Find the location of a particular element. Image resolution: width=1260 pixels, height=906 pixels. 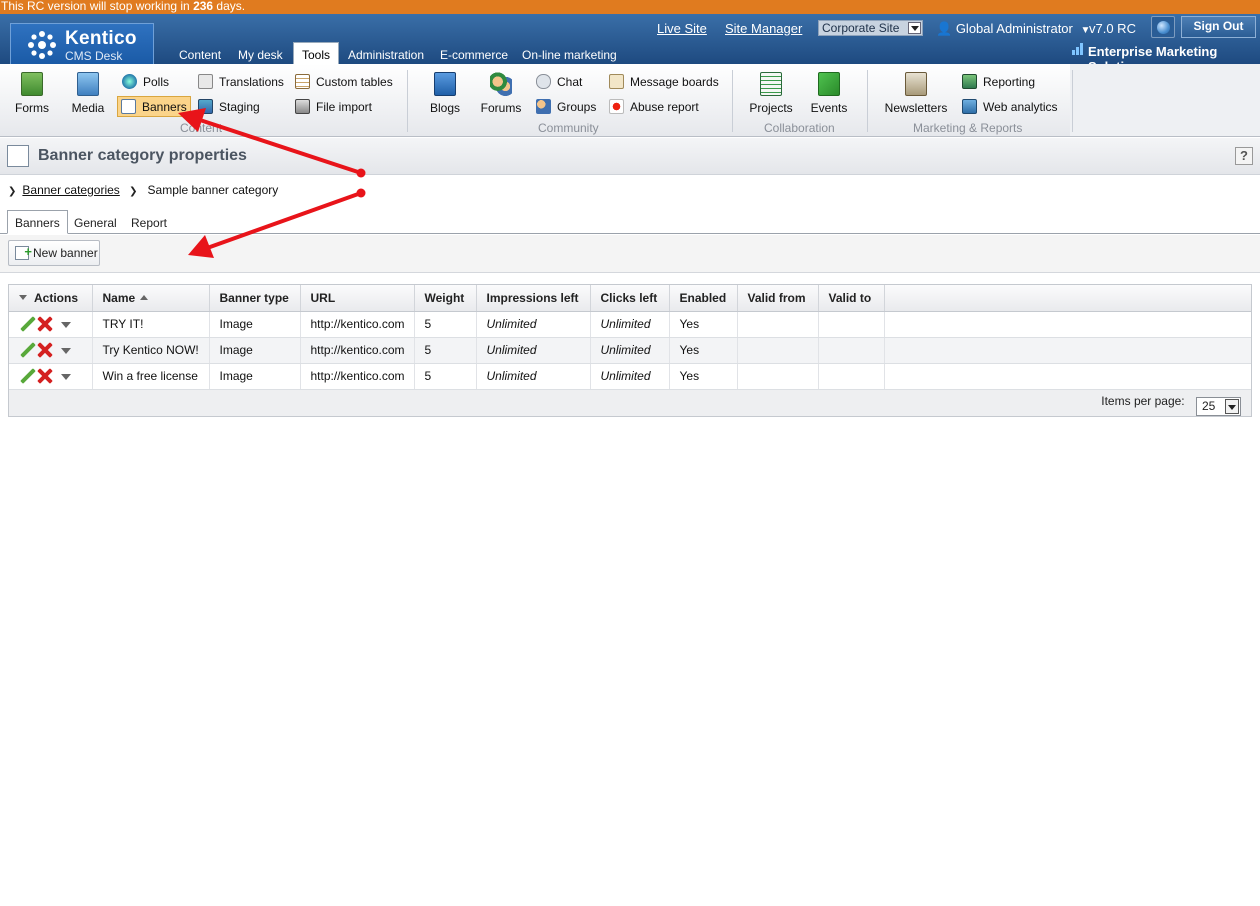

cell-valid-from is located at coordinates (778, 324).